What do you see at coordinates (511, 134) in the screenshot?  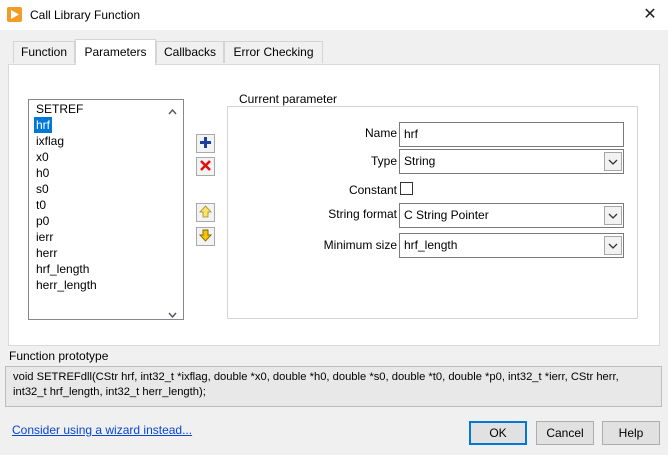 I see `name-field: hrf` at bounding box center [511, 134].